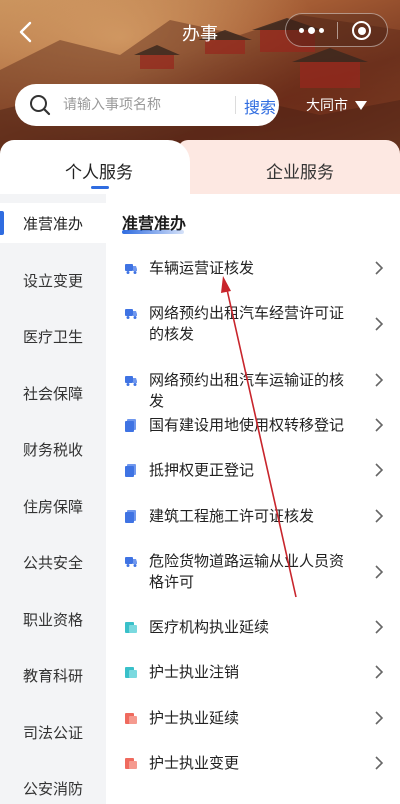 The image size is (400, 804). I want to click on tab-business-services: 企业服务, so click(289, 167).